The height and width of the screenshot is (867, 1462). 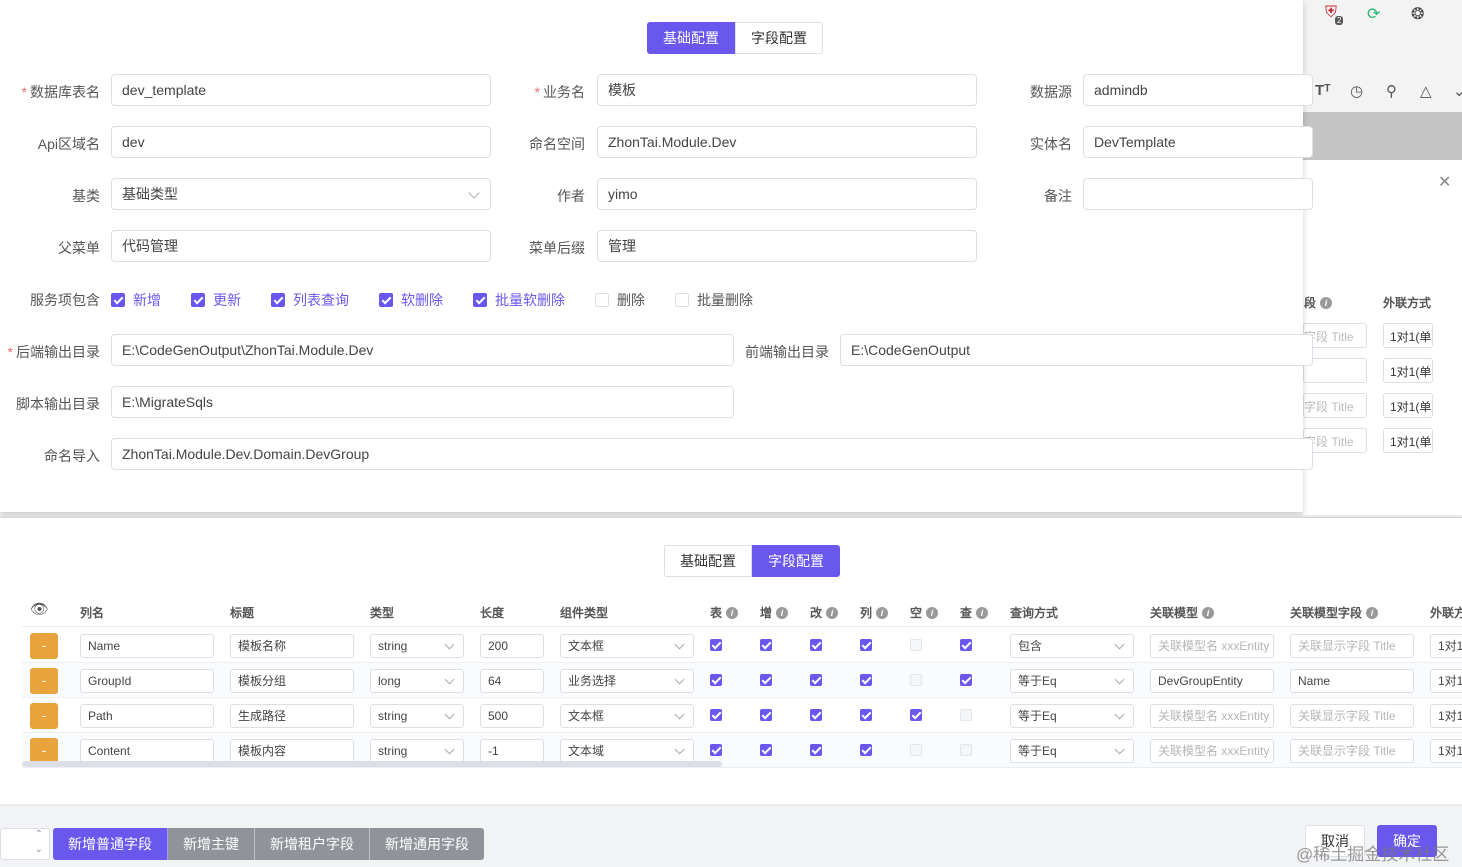 I want to click on entity-input: DevTemplate, so click(x=1198, y=142).